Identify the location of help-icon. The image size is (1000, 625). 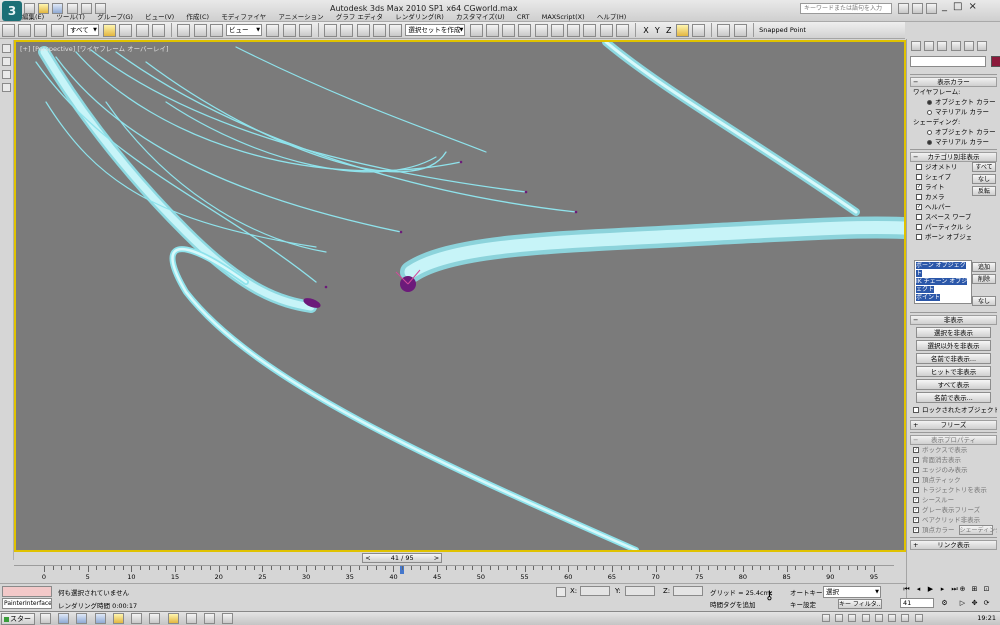
(932, 8).